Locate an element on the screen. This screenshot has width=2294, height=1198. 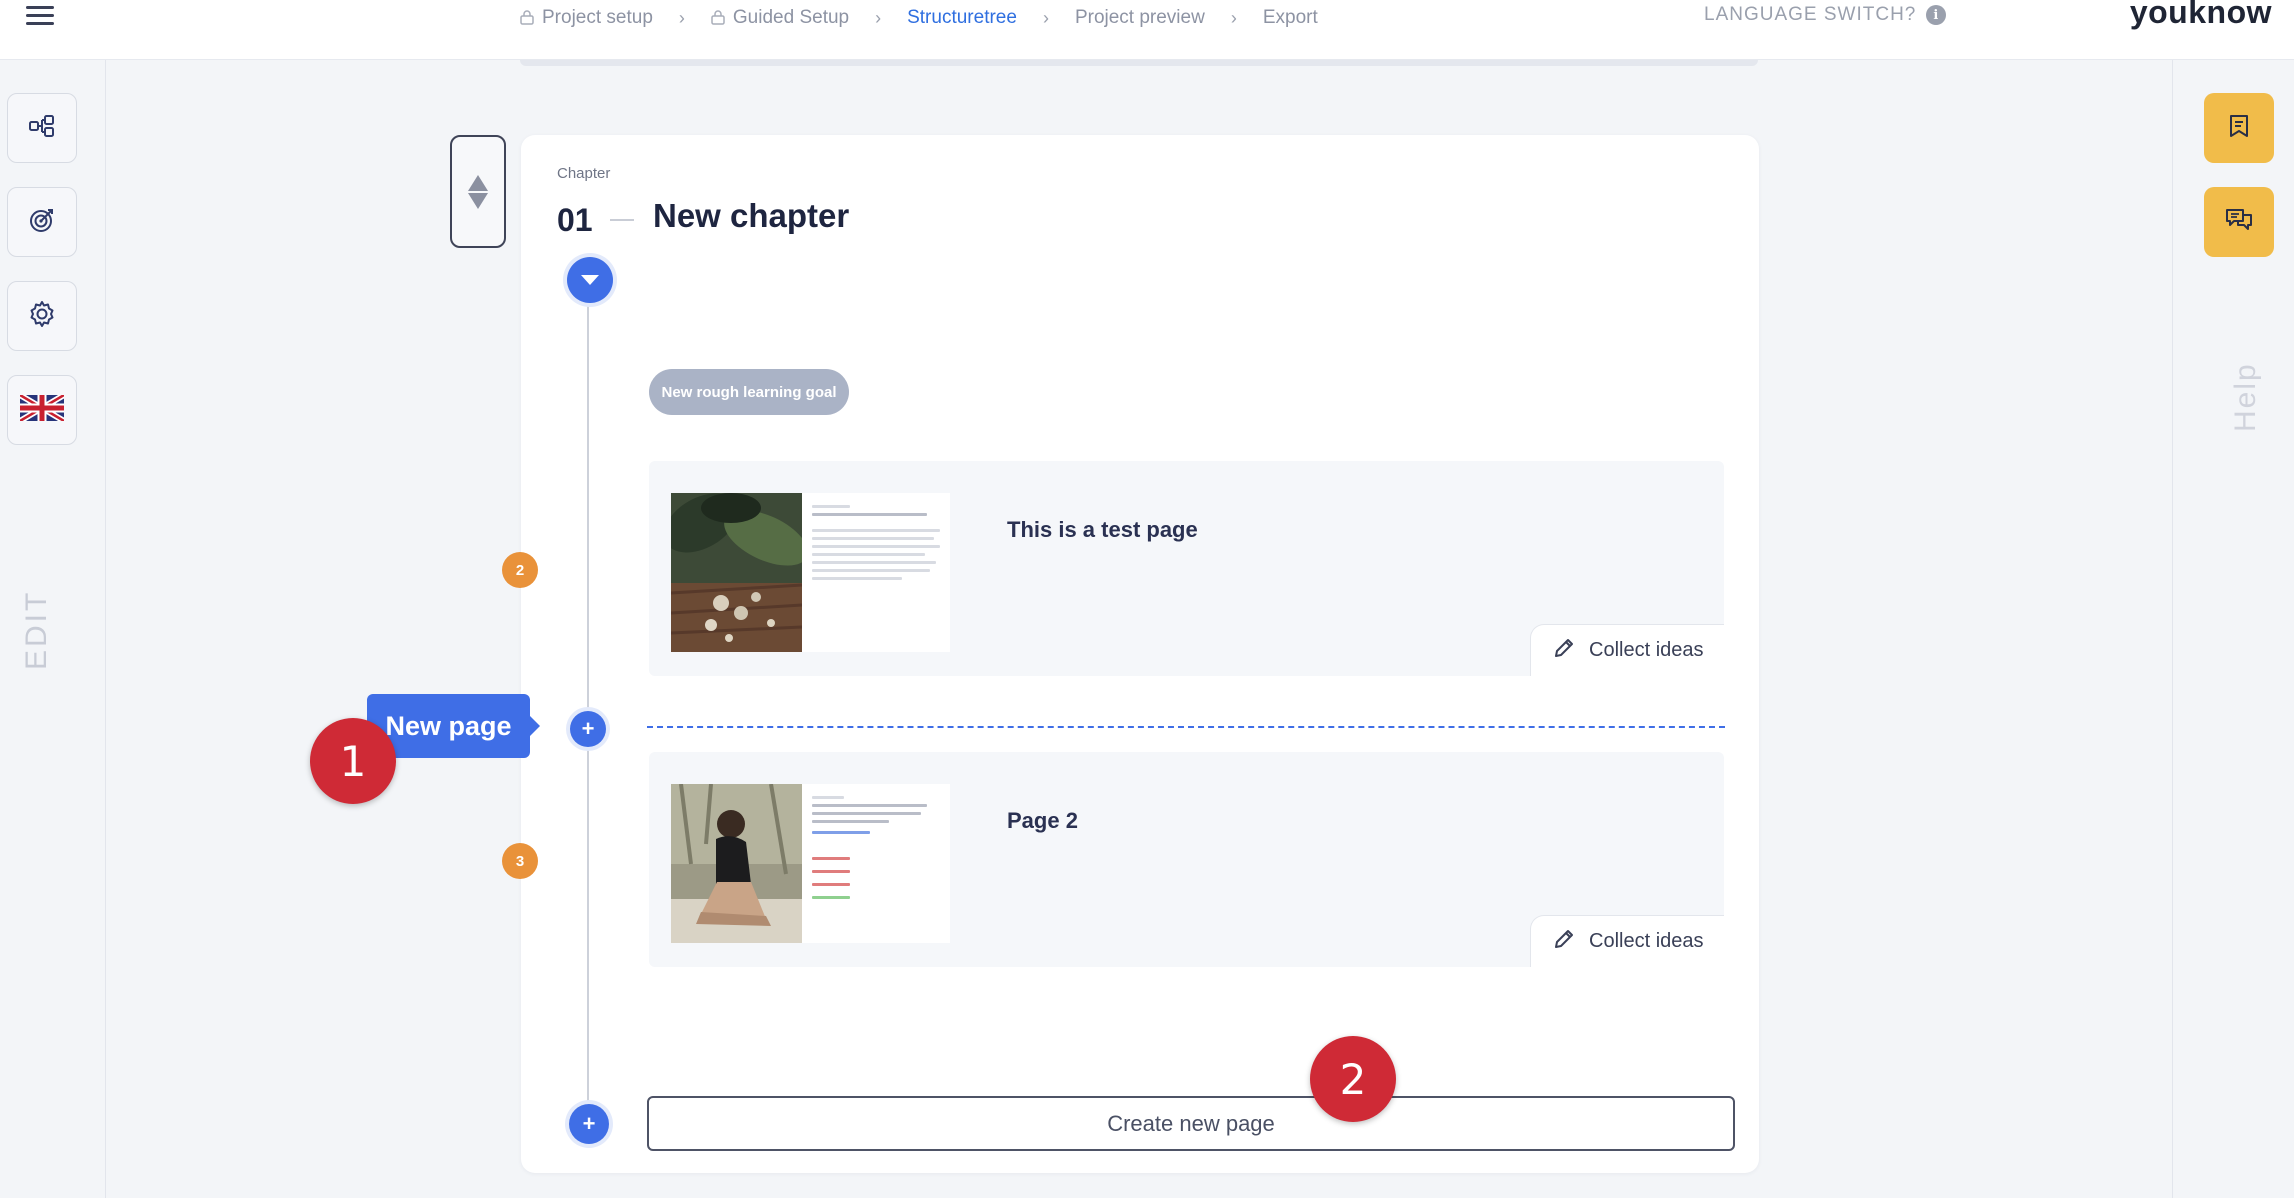
language-switch-label: LANGUAGE SWITCH? is located at coordinates (1810, 14).